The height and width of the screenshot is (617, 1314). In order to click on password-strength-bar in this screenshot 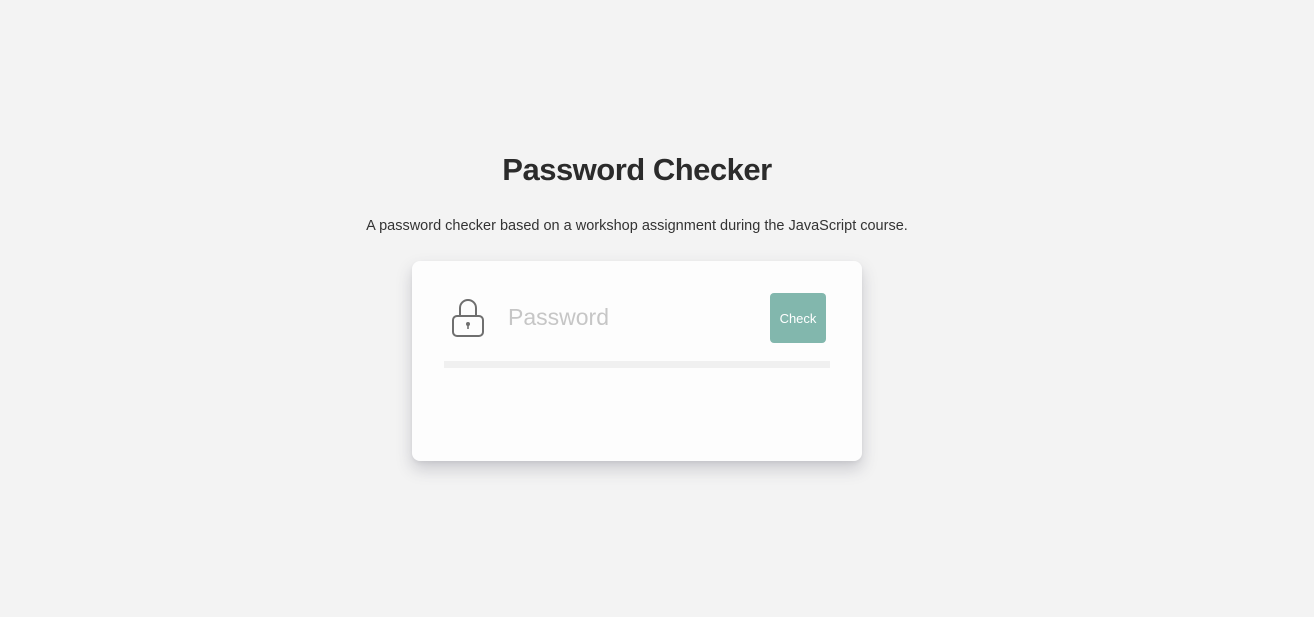, I will do `click(637, 364)`.